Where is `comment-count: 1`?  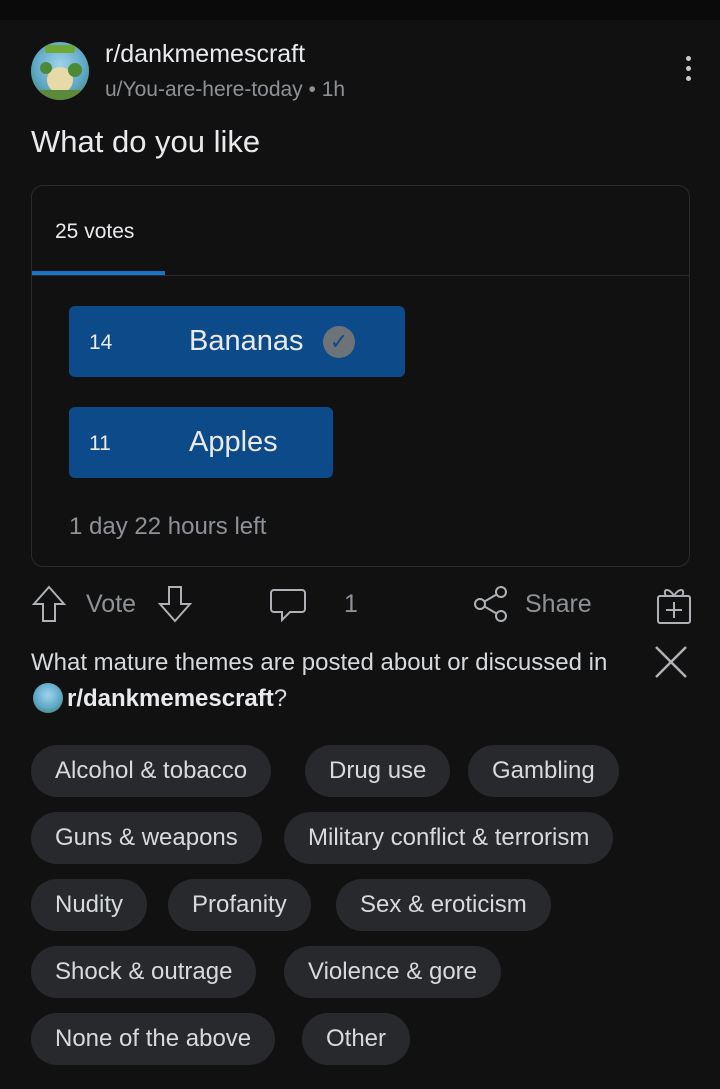 comment-count: 1 is located at coordinates (351, 604).